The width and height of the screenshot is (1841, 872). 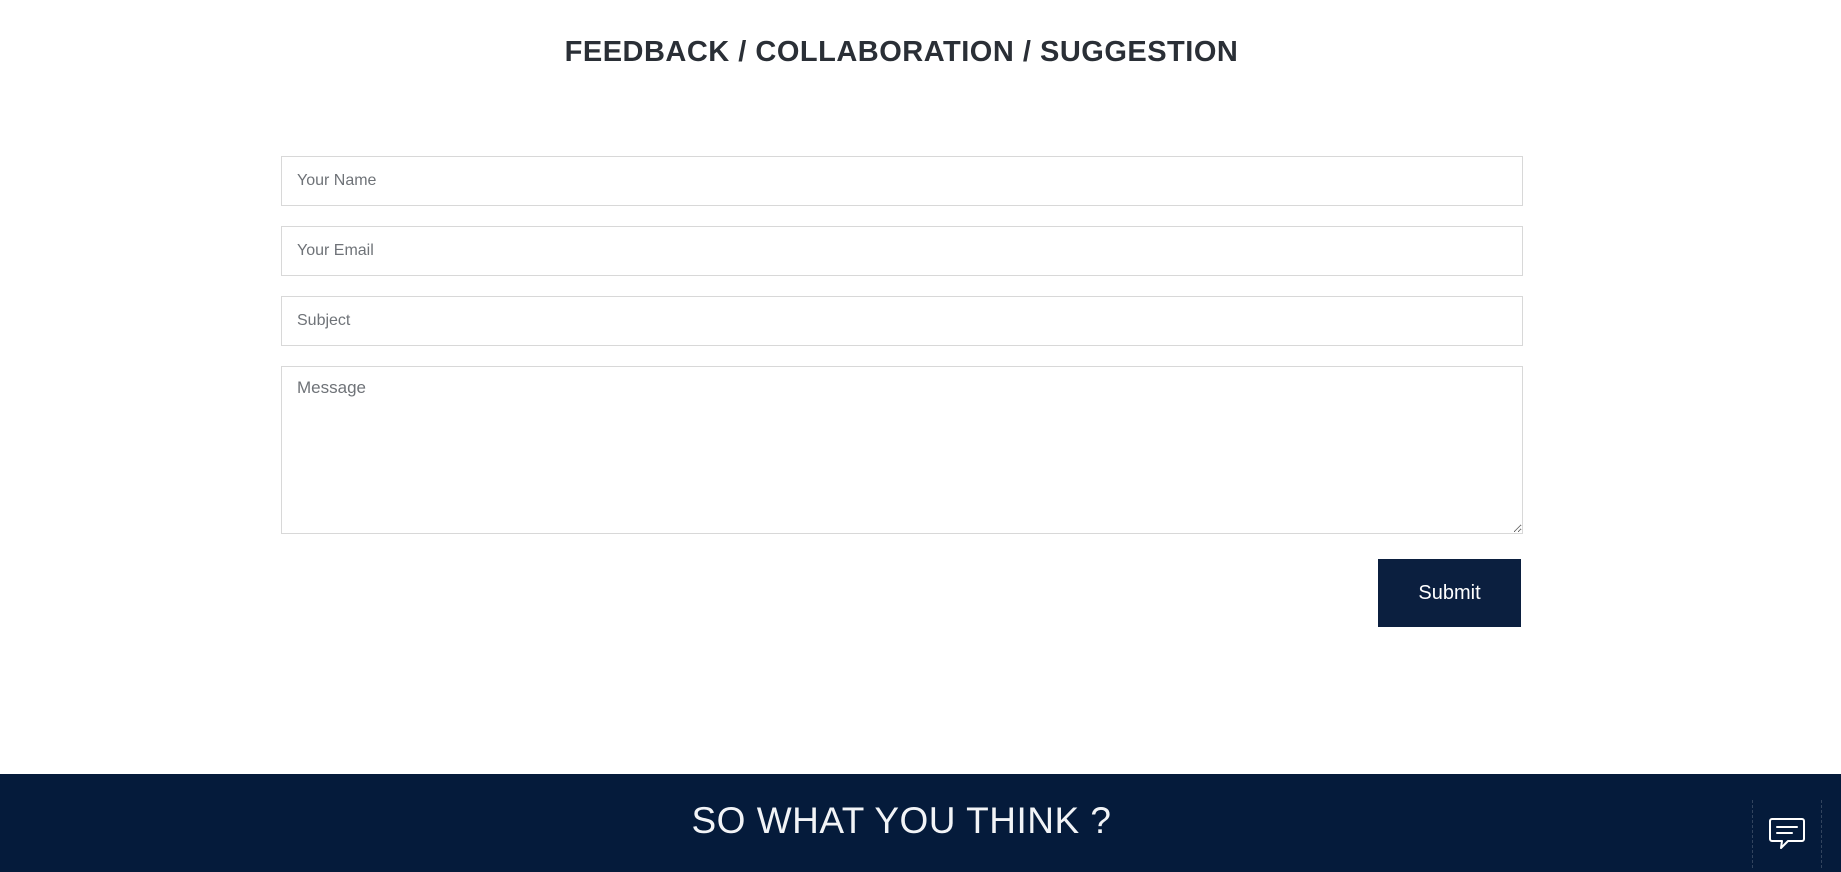 What do you see at coordinates (901, 52) in the screenshot?
I see `page-title: FEEDBACK / COLLABORATION / SUGGESTION` at bounding box center [901, 52].